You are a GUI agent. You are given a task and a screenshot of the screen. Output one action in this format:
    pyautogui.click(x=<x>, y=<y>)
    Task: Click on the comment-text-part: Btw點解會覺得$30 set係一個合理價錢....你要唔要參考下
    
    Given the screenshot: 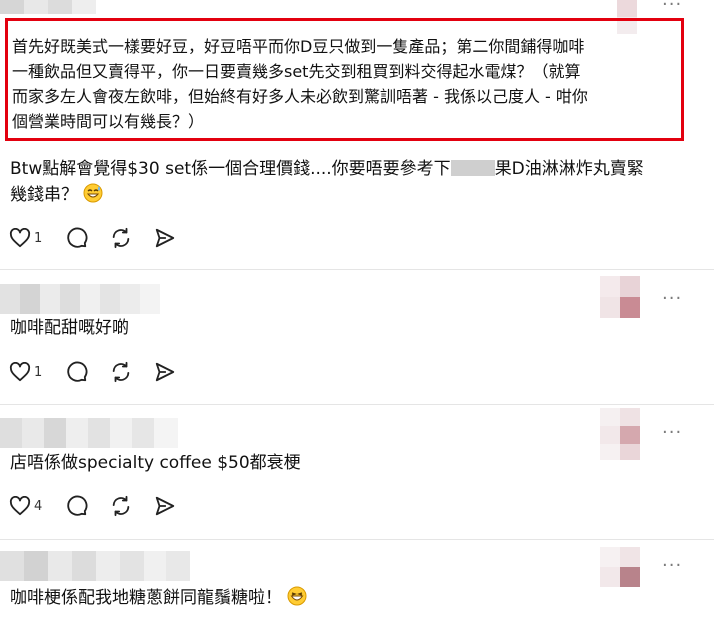 What is the action you would take?
    pyautogui.click(x=230, y=169)
    